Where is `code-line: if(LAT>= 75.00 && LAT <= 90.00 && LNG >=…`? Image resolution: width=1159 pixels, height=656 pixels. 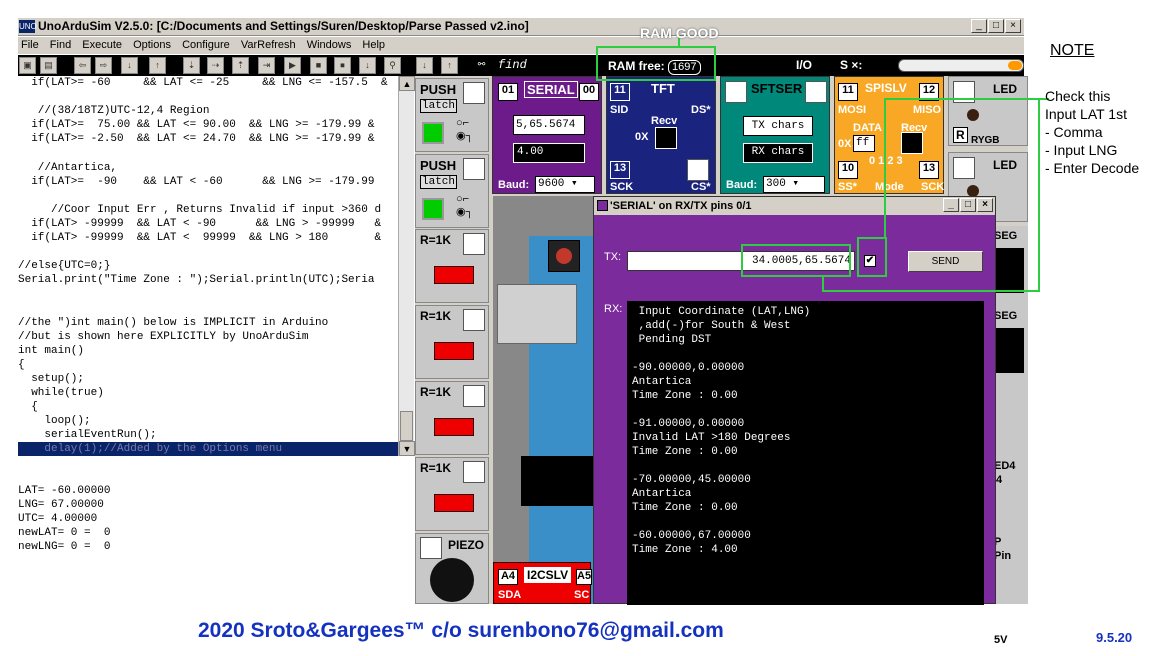 code-line: if(LAT>= 75.00 && LAT <= 90.00 && LNG >=… is located at coordinates (209, 125).